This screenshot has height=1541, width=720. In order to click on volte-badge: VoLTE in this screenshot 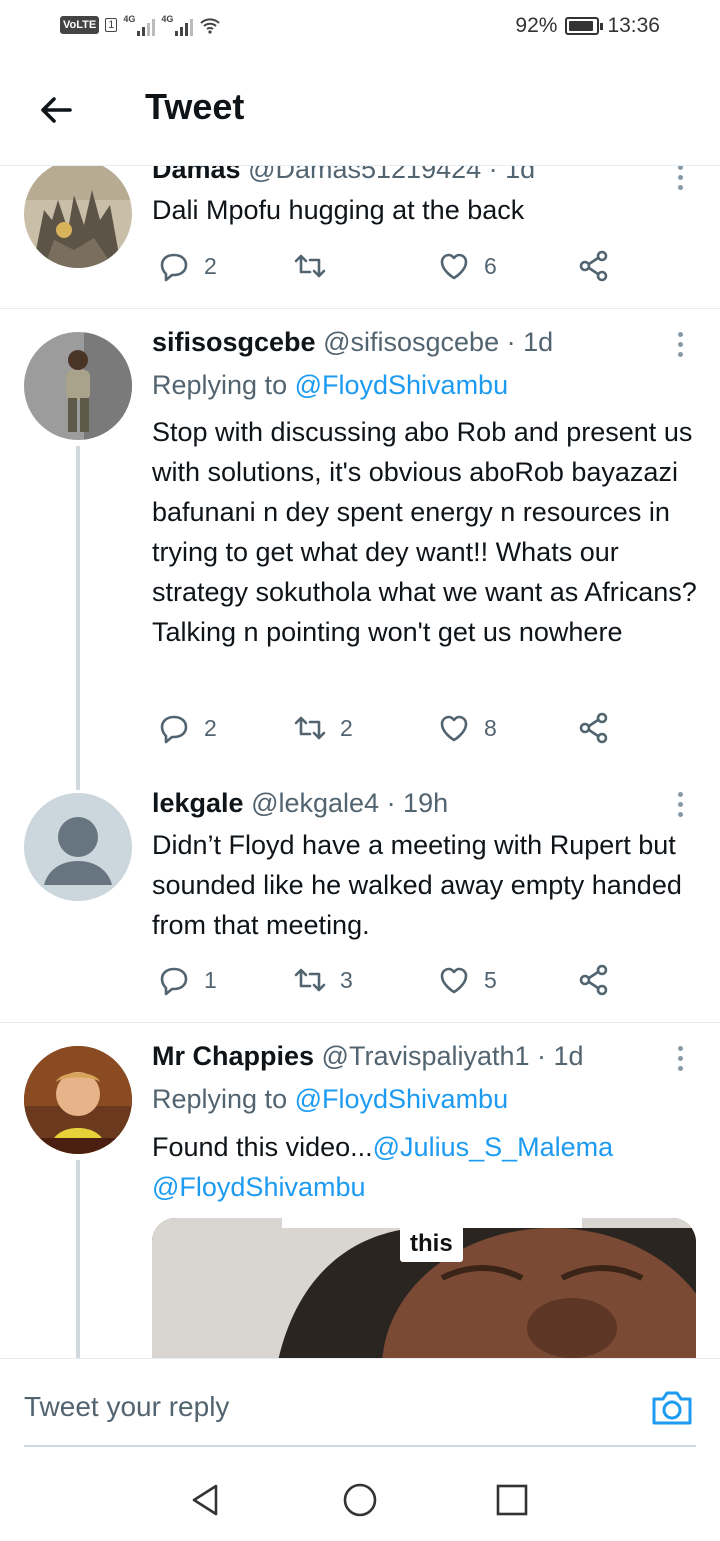, I will do `click(80, 25)`.